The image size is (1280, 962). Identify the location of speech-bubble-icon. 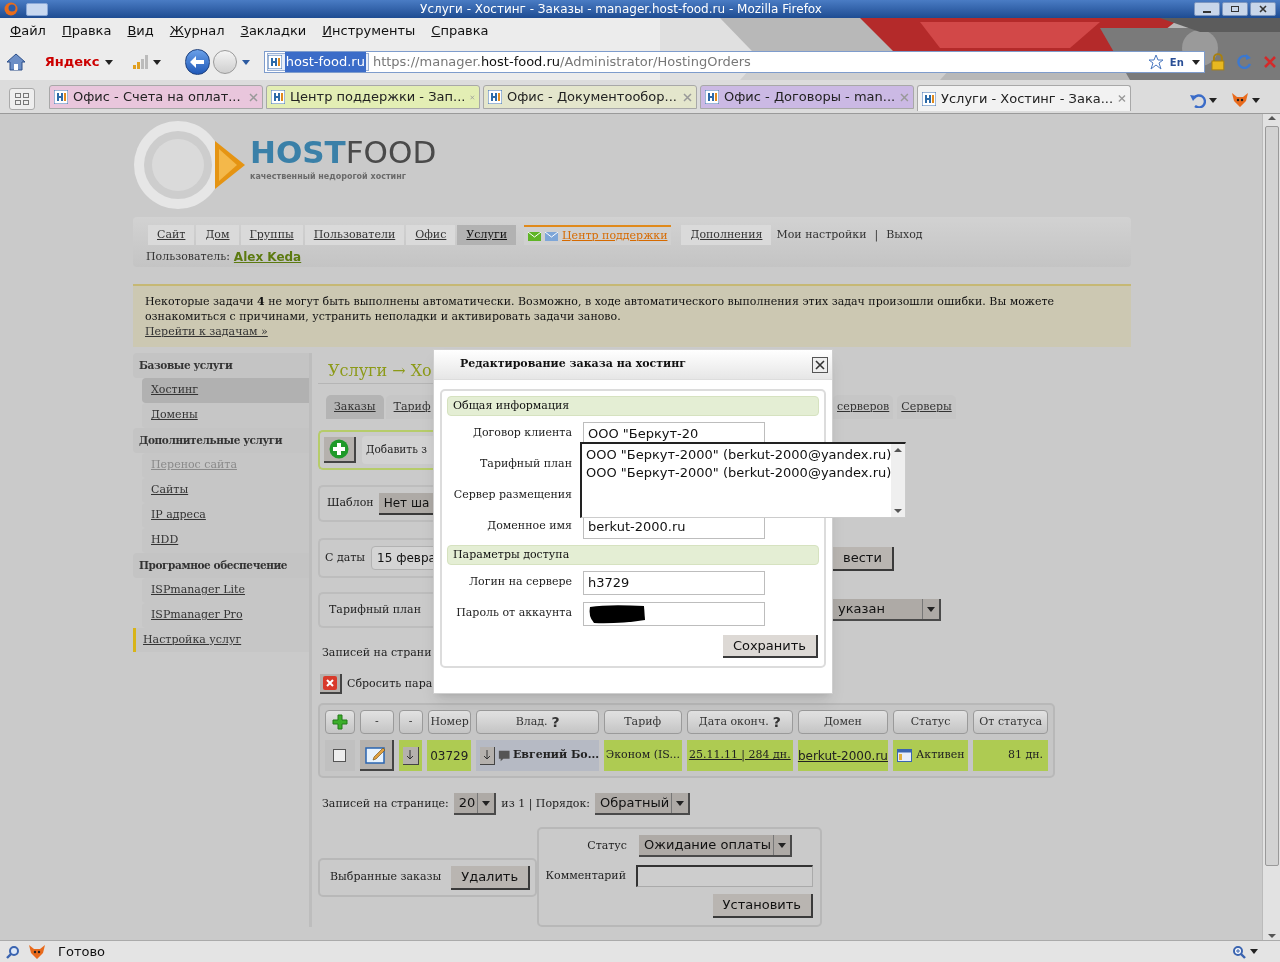
(503, 755).